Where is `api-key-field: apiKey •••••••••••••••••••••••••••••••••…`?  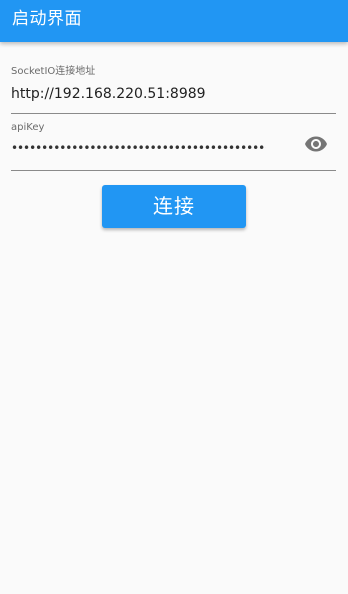
api-key-field: apiKey •••••••••••••••••••••••••••••••••… is located at coordinates (173, 145).